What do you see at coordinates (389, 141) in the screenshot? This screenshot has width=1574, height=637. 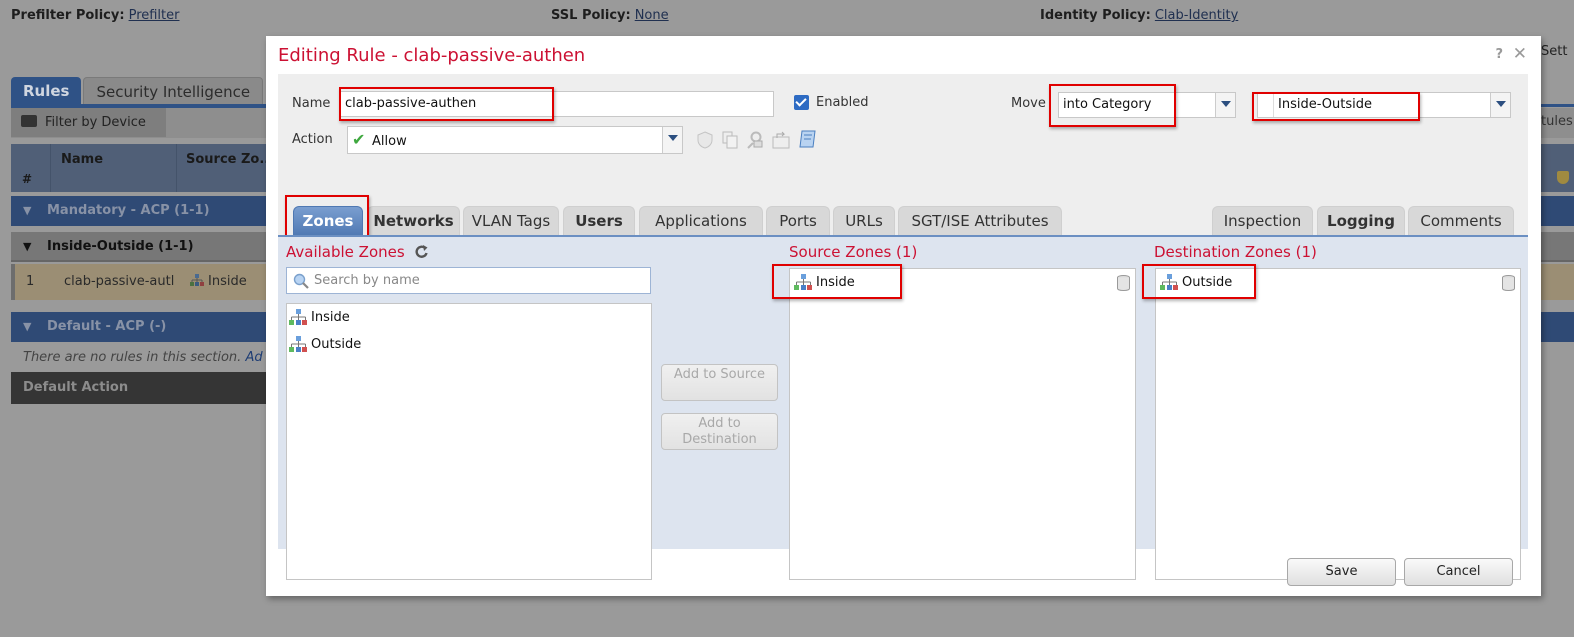 I see `action-select-value: Allow` at bounding box center [389, 141].